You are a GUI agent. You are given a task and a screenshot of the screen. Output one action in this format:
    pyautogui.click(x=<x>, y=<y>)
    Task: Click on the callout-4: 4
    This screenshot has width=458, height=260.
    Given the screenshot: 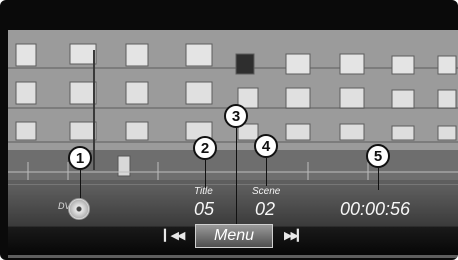 What is the action you would take?
    pyautogui.click(x=266, y=146)
    